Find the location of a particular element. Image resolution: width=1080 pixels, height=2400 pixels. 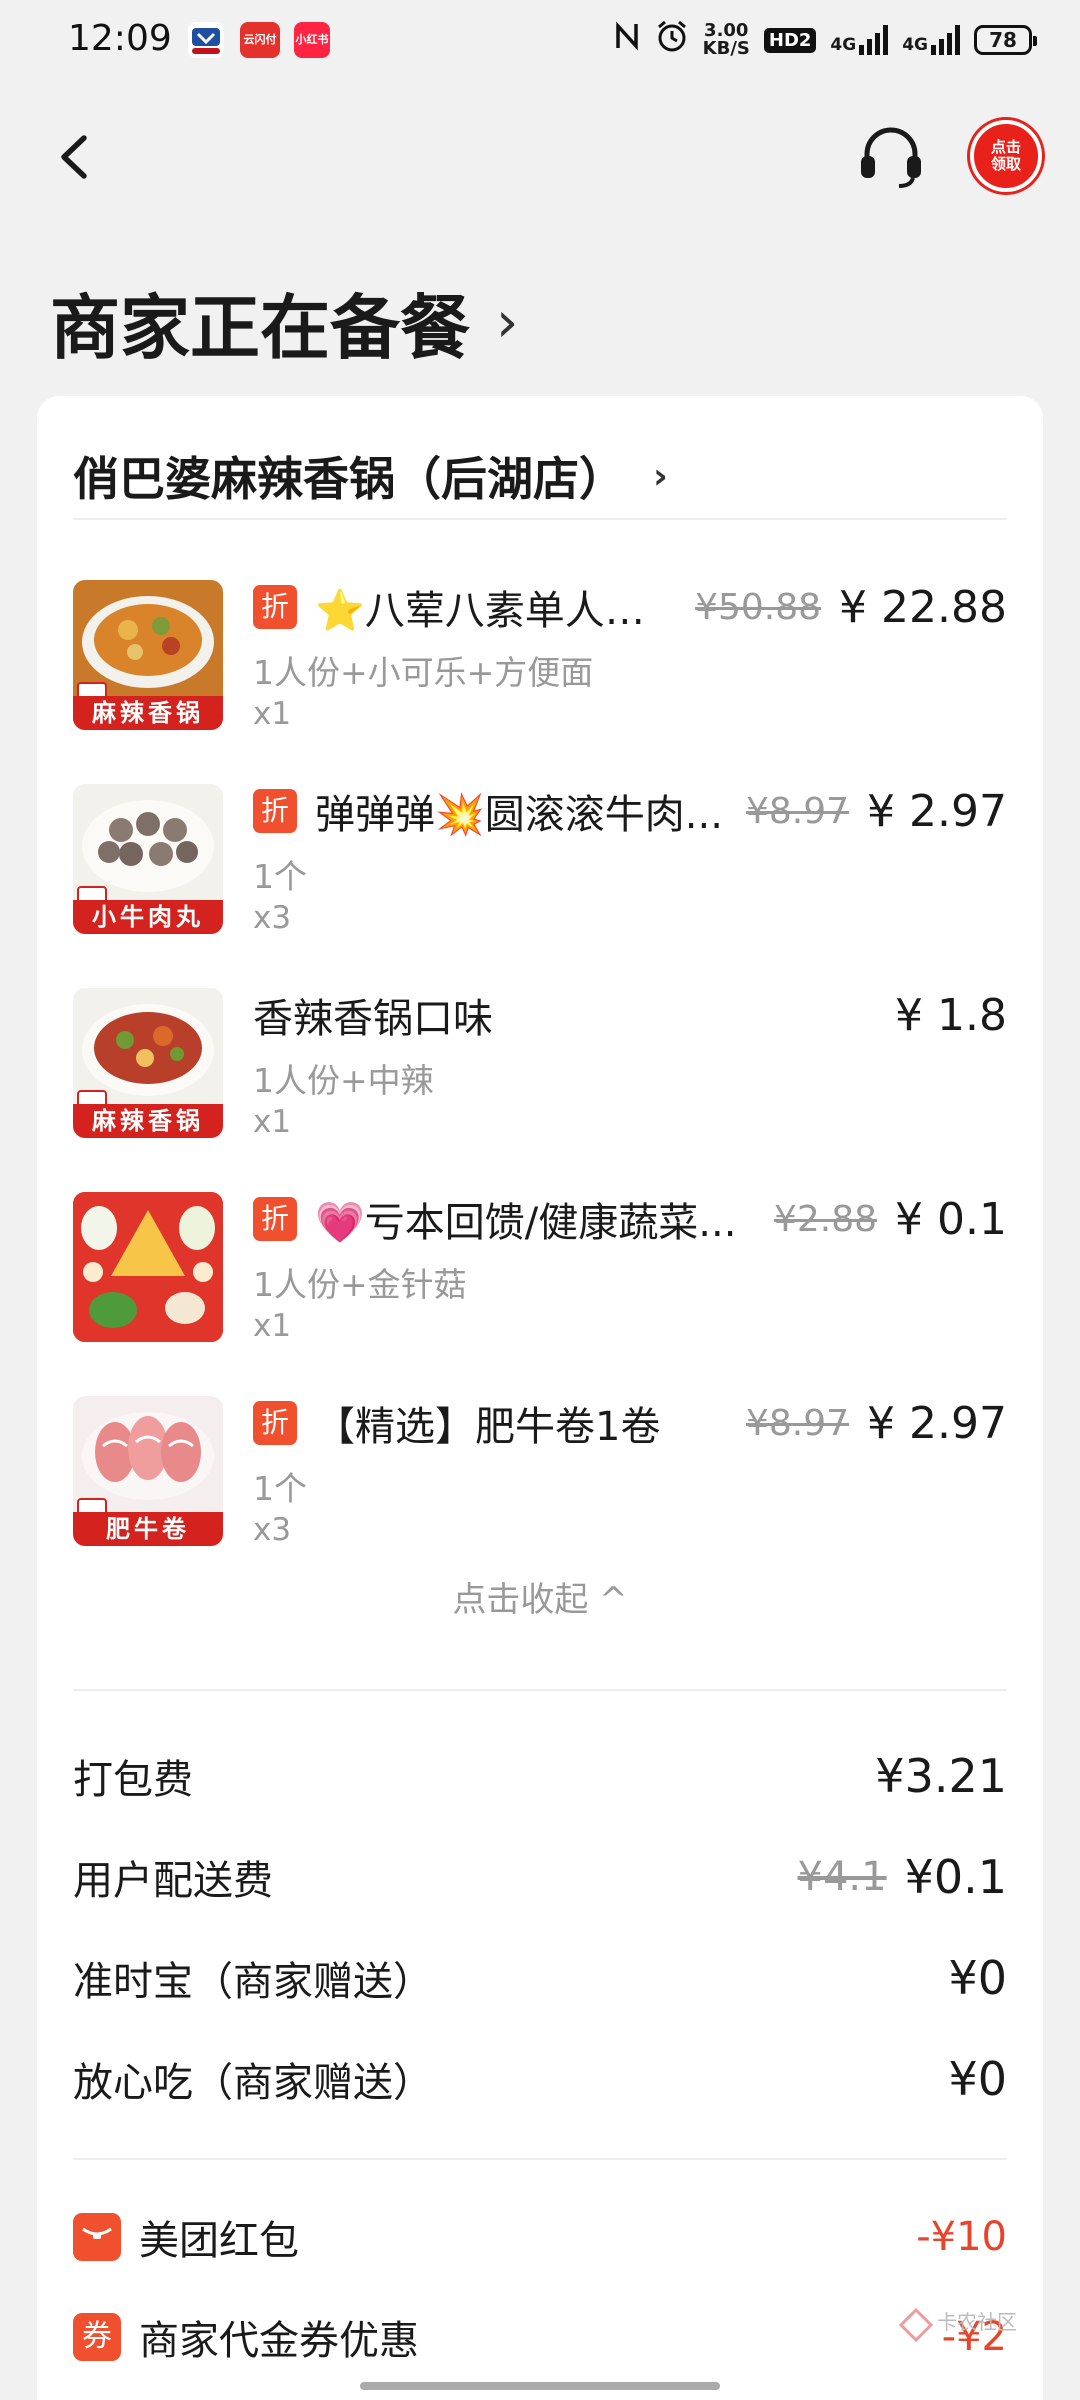

item-thumbnail: 肥牛卷 is located at coordinates (148, 1471).